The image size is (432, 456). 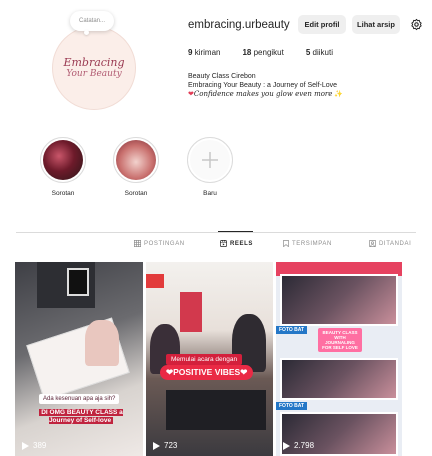 I want to click on edit-profile-button: Edit profil, so click(x=322, y=24).